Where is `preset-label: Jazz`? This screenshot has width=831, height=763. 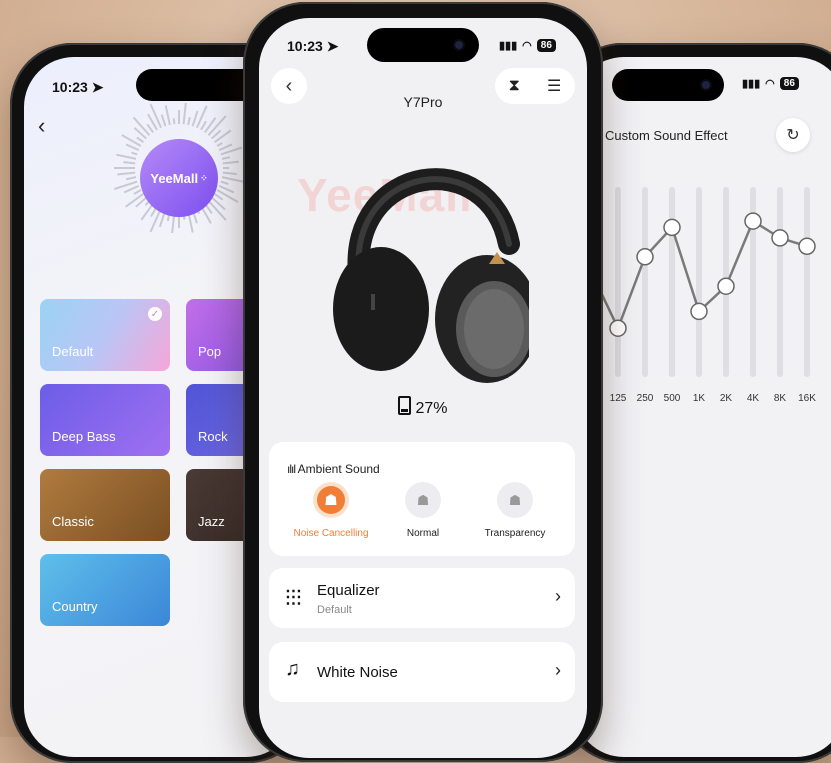
preset-label: Jazz is located at coordinates (211, 521).